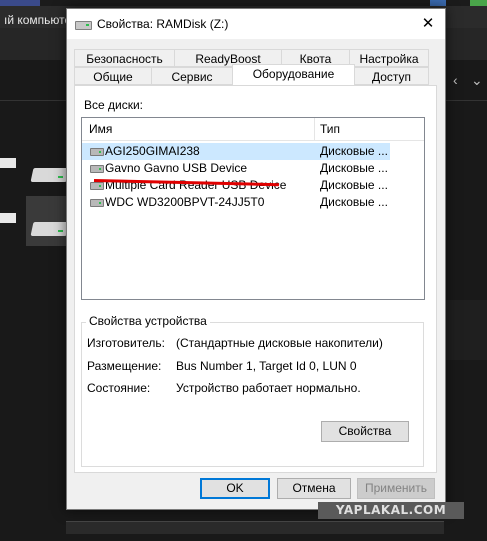 The image size is (487, 541). What do you see at coordinates (163, 24) in the screenshot?
I see `dialog-title: Свойства: RAMDisk (Z:)` at bounding box center [163, 24].